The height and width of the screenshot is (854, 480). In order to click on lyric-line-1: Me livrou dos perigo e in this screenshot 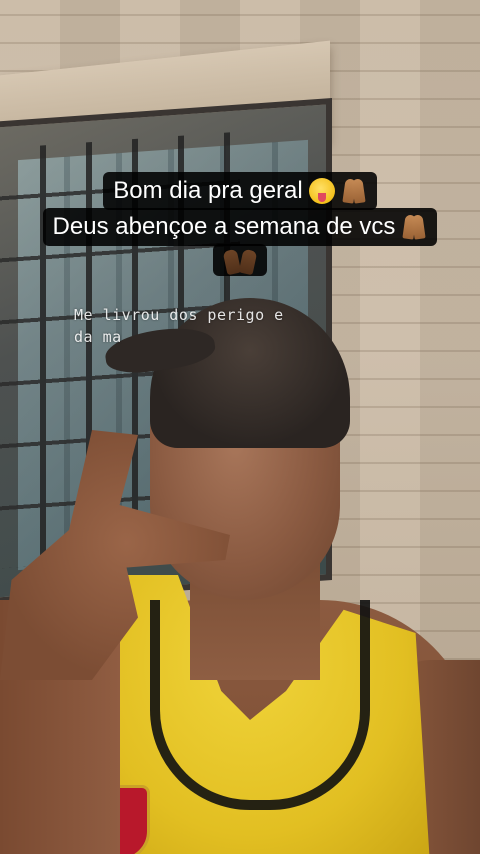, I will do `click(179, 315)`.